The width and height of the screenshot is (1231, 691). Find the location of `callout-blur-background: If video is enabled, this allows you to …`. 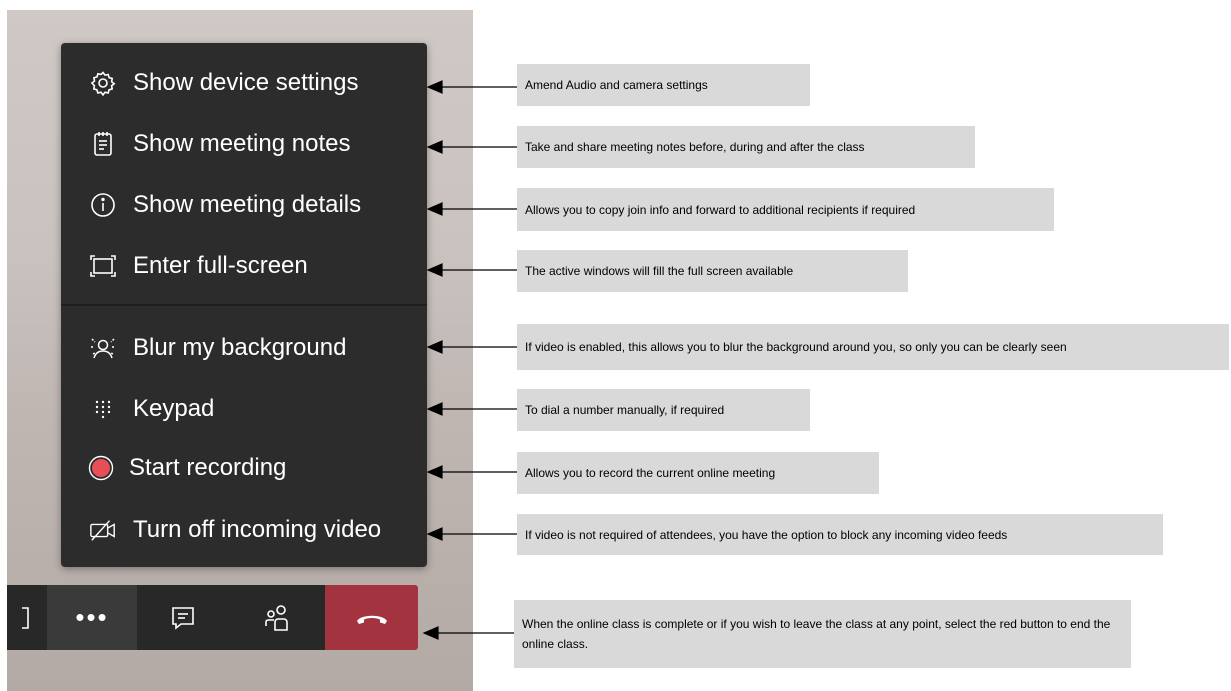

callout-blur-background: If video is enabled, this allows you to … is located at coordinates (873, 347).